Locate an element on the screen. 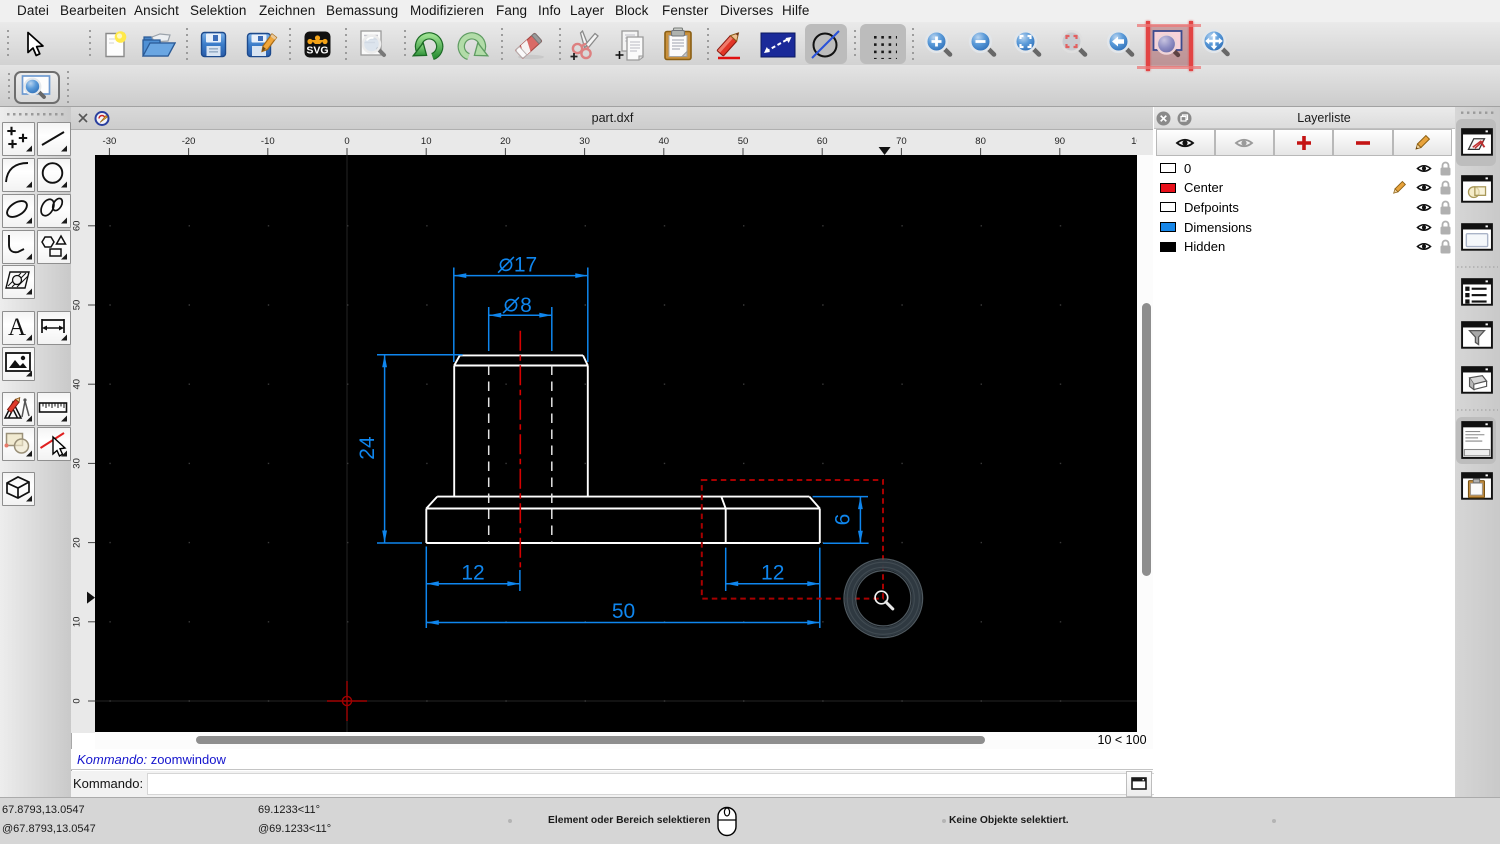  svg-text: -20 is located at coordinates (189, 141).